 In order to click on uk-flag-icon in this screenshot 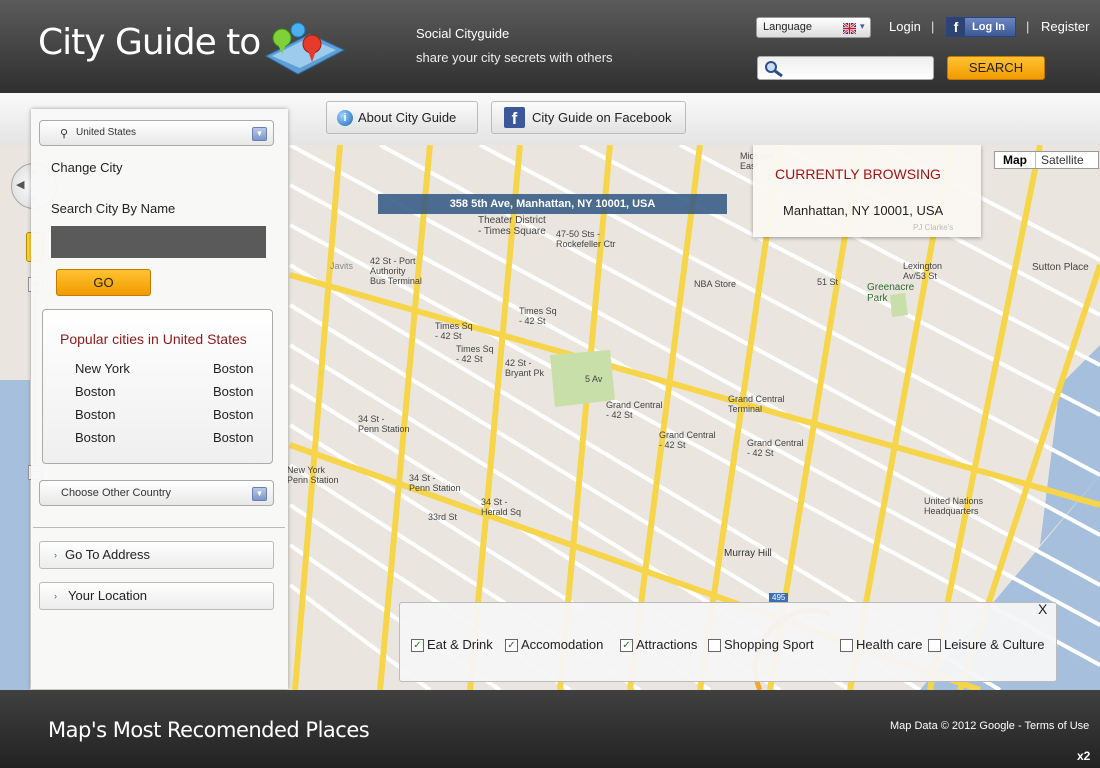, I will do `click(849, 28)`.